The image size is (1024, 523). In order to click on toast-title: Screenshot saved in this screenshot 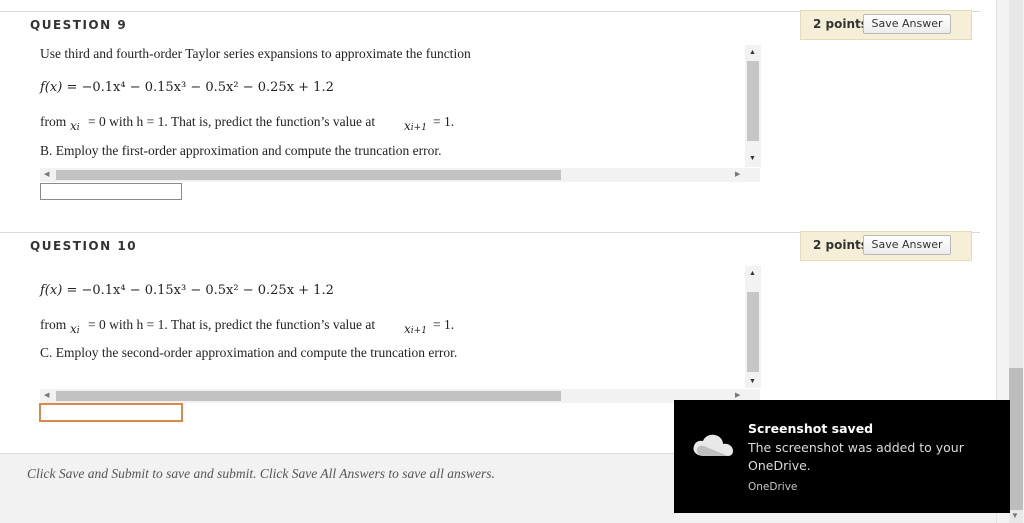, I will do `click(811, 428)`.